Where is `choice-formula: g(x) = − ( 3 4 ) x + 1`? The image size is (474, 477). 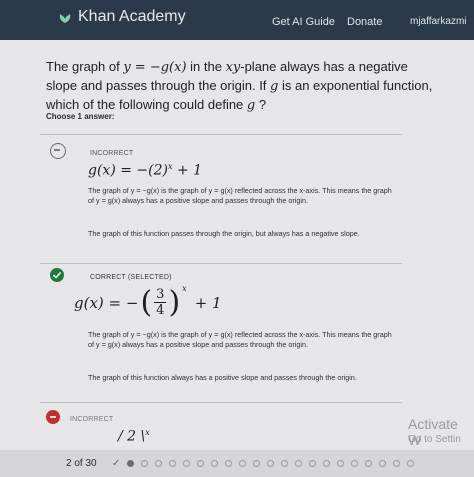 choice-formula: g(x) = − ( 3 4 ) x + 1 is located at coordinates (148, 302).